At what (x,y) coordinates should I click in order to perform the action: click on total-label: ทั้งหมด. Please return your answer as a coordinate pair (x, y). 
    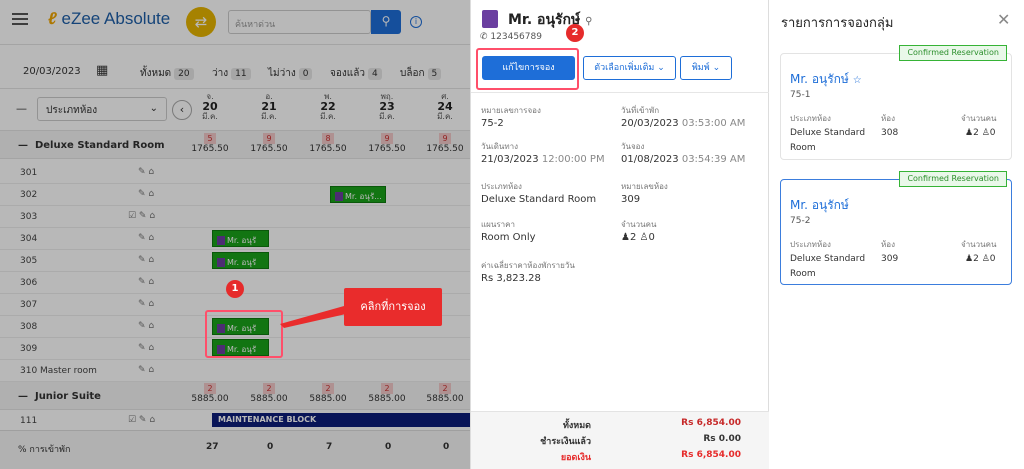
    Looking at the image, I should click on (576, 426).